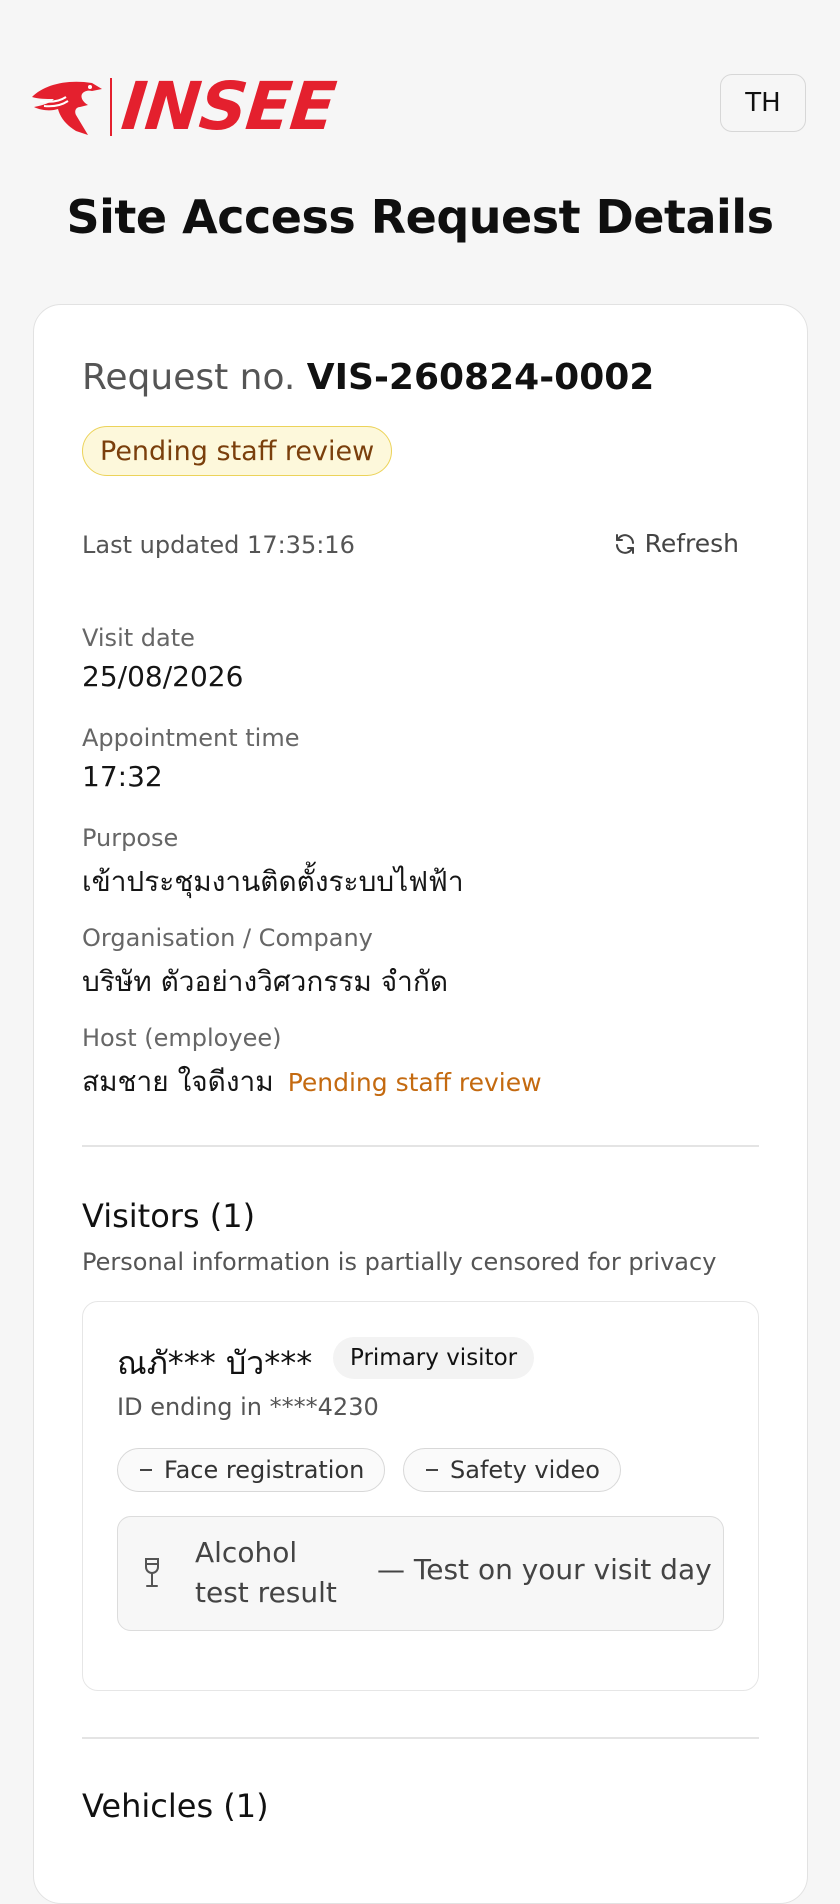  Describe the element at coordinates (434, 1358) in the screenshot. I see `primary-visitor-badge: Primary visitor` at that location.